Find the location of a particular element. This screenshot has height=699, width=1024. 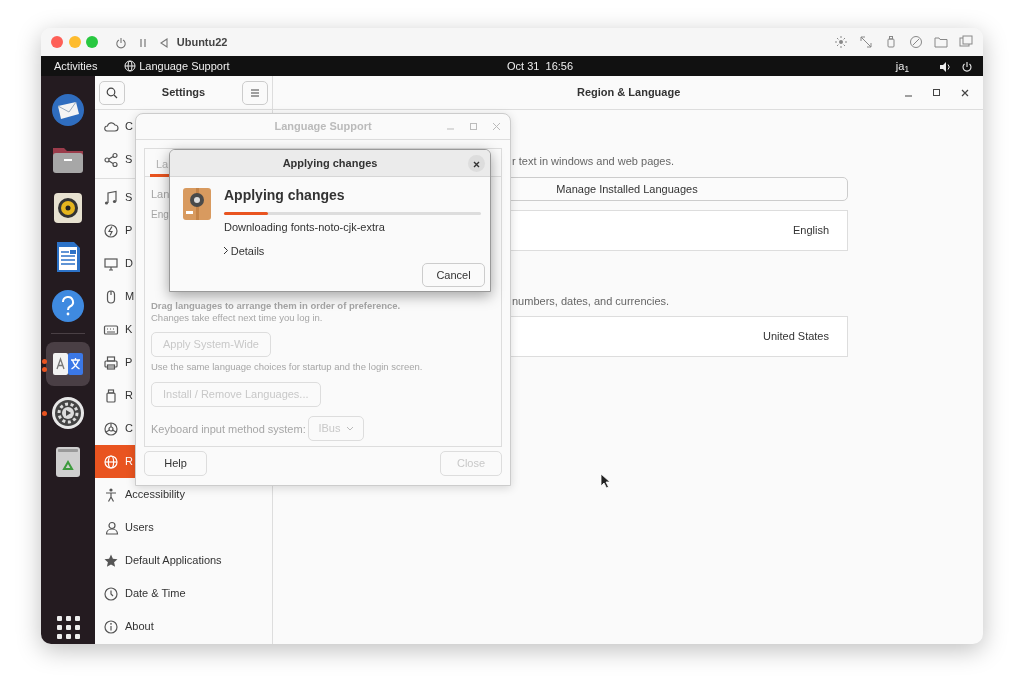

status-text: Downloading fonts-noto-cjk-extra is located at coordinates (305, 227).